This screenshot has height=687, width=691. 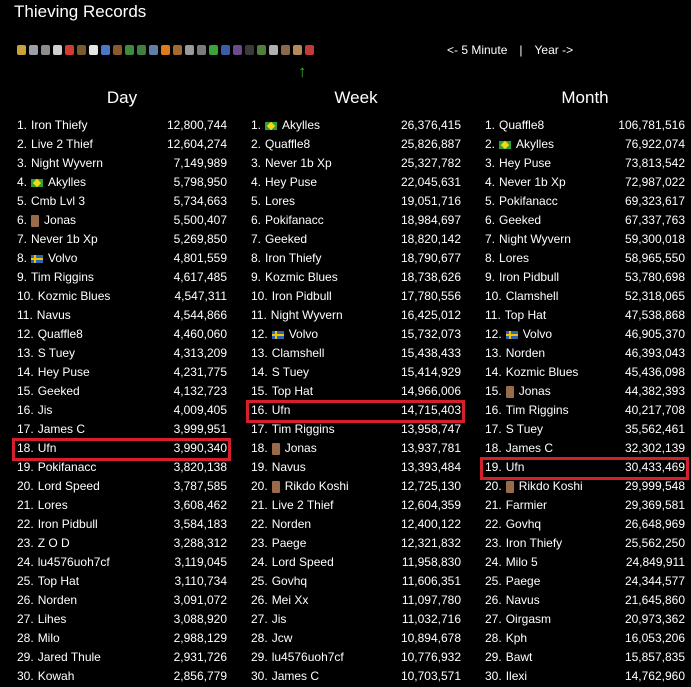 I want to click on player-entry: 29. lu4576uoh7cf, so click(x=297, y=657).